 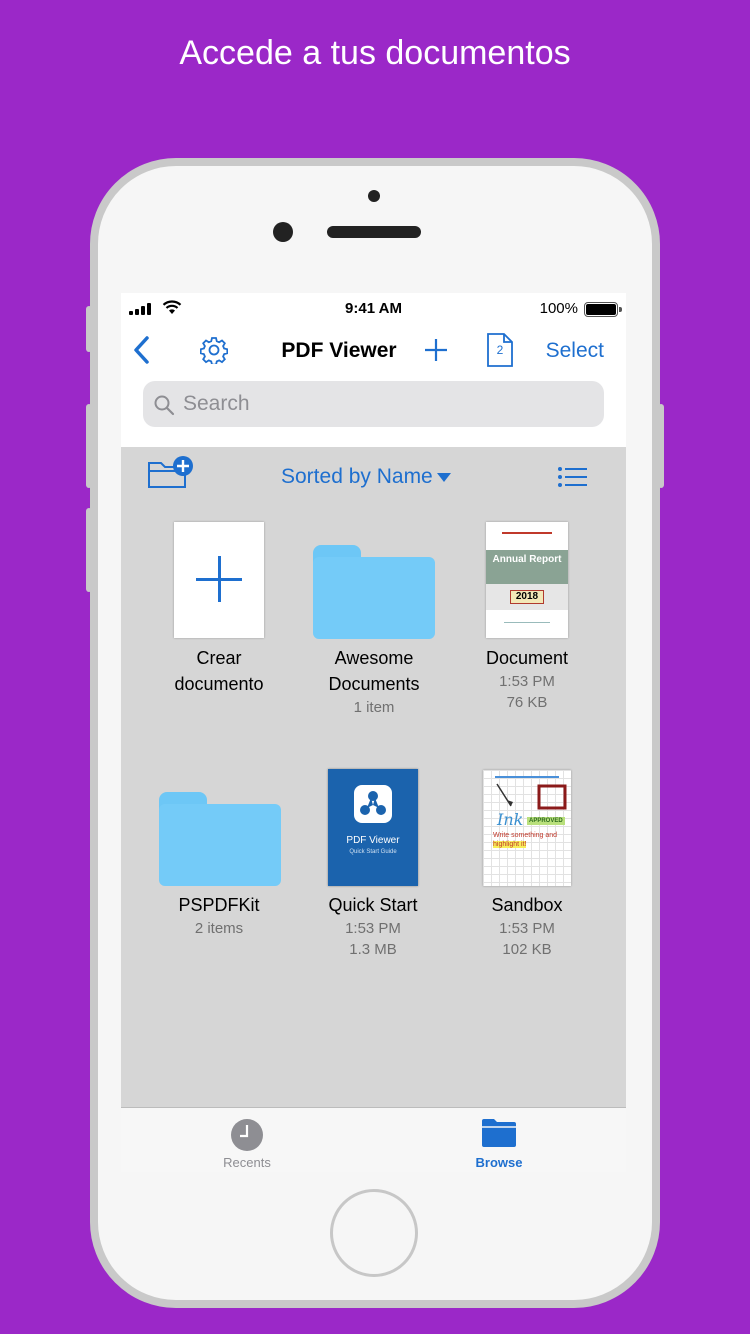 I want to click on earpiece-speaker, so click(x=374, y=232).